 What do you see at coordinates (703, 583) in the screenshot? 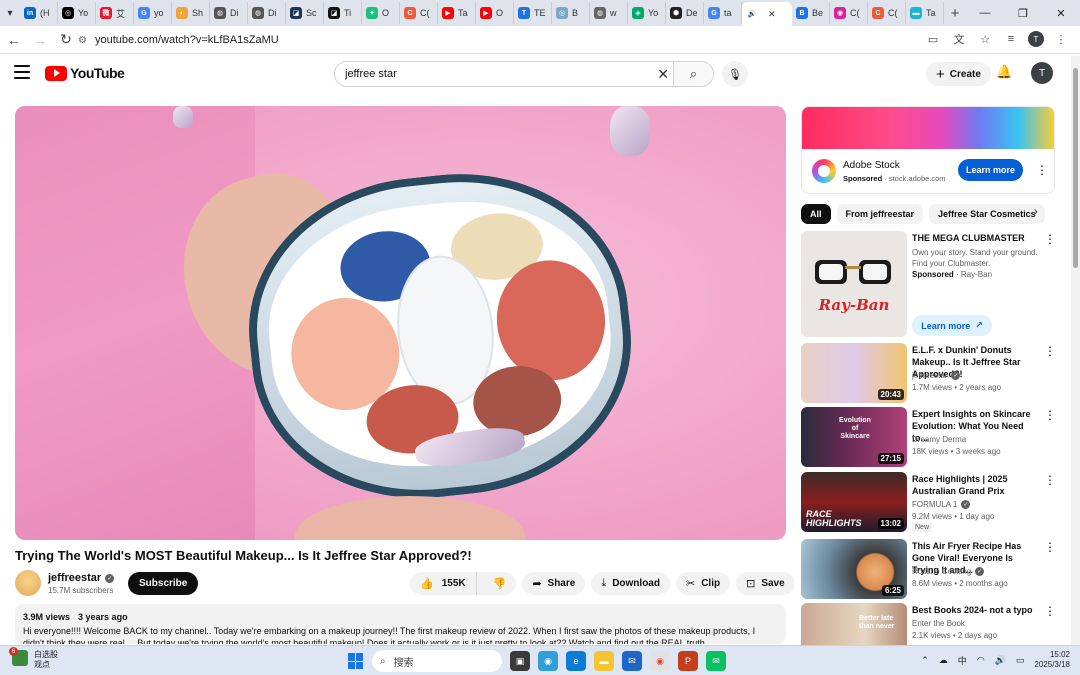
I see `clip-button: ✂ Clip` at bounding box center [703, 583].